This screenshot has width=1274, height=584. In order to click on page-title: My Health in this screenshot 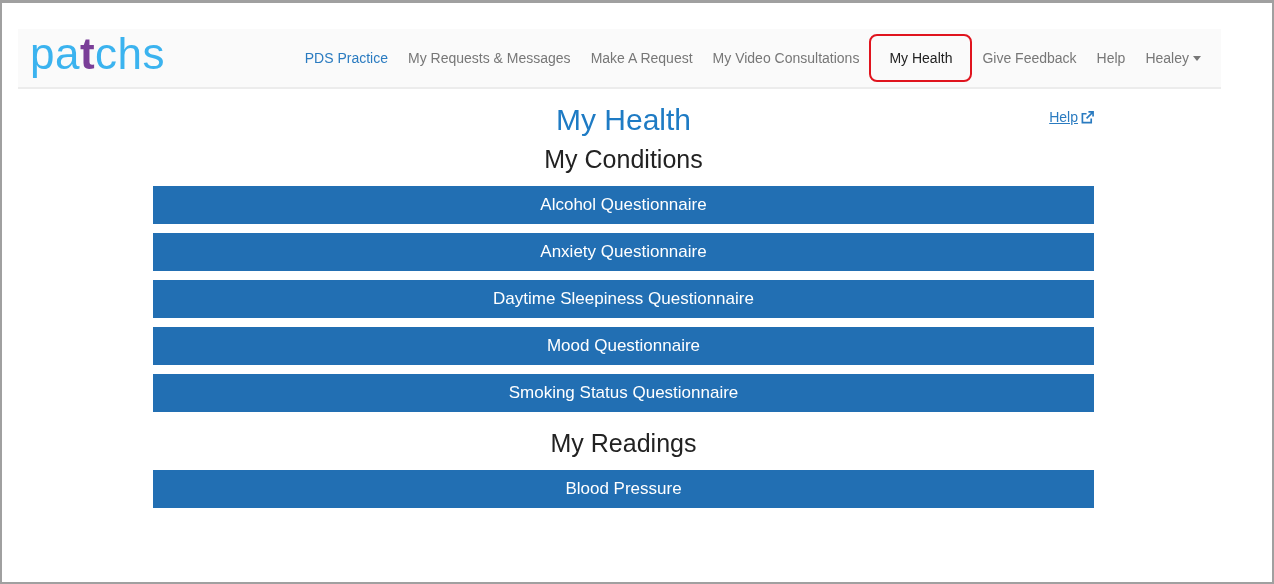, I will do `click(623, 120)`.